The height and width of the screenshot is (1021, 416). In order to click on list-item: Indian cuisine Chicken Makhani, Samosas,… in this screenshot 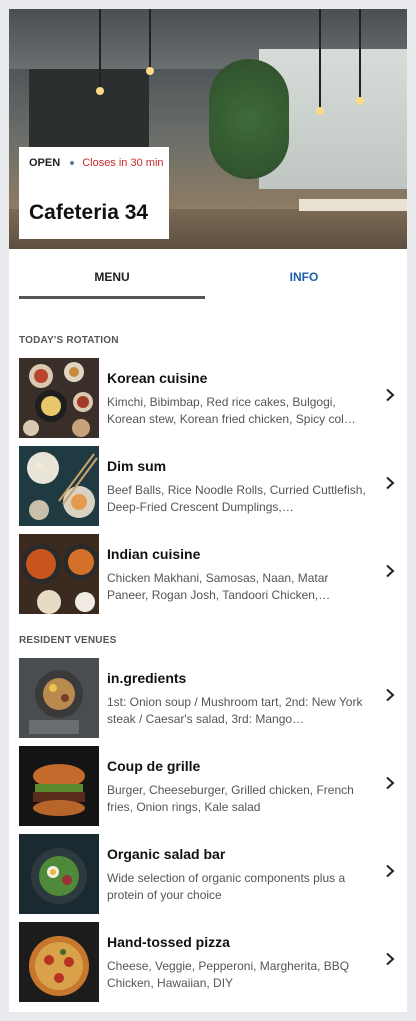, I will do `click(208, 574)`.